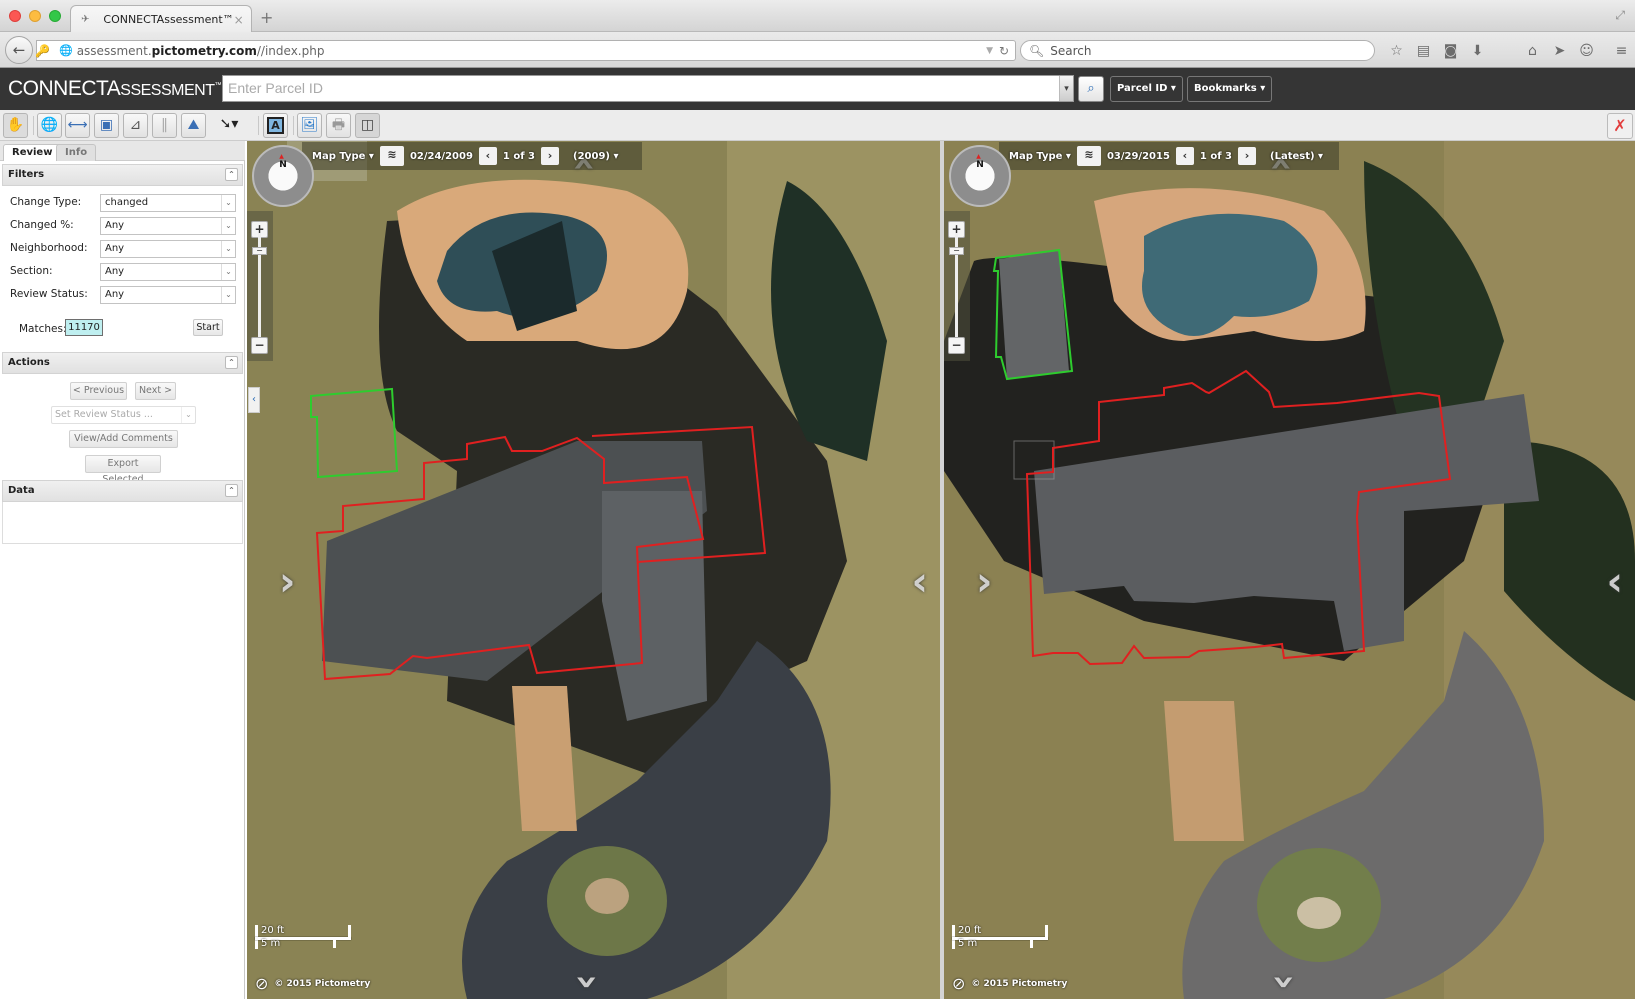 This screenshot has width=1635, height=999. Describe the element at coordinates (77, 125) in the screenshot. I see `measure-distance-icon: ⟷` at that location.